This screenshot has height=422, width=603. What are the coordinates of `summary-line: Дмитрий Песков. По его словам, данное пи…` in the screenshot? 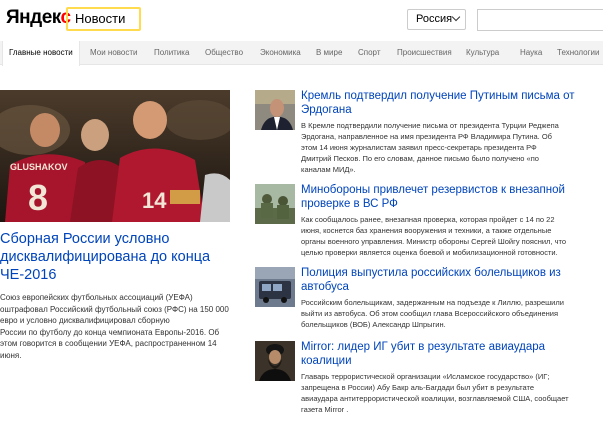 It's located at (420, 158).